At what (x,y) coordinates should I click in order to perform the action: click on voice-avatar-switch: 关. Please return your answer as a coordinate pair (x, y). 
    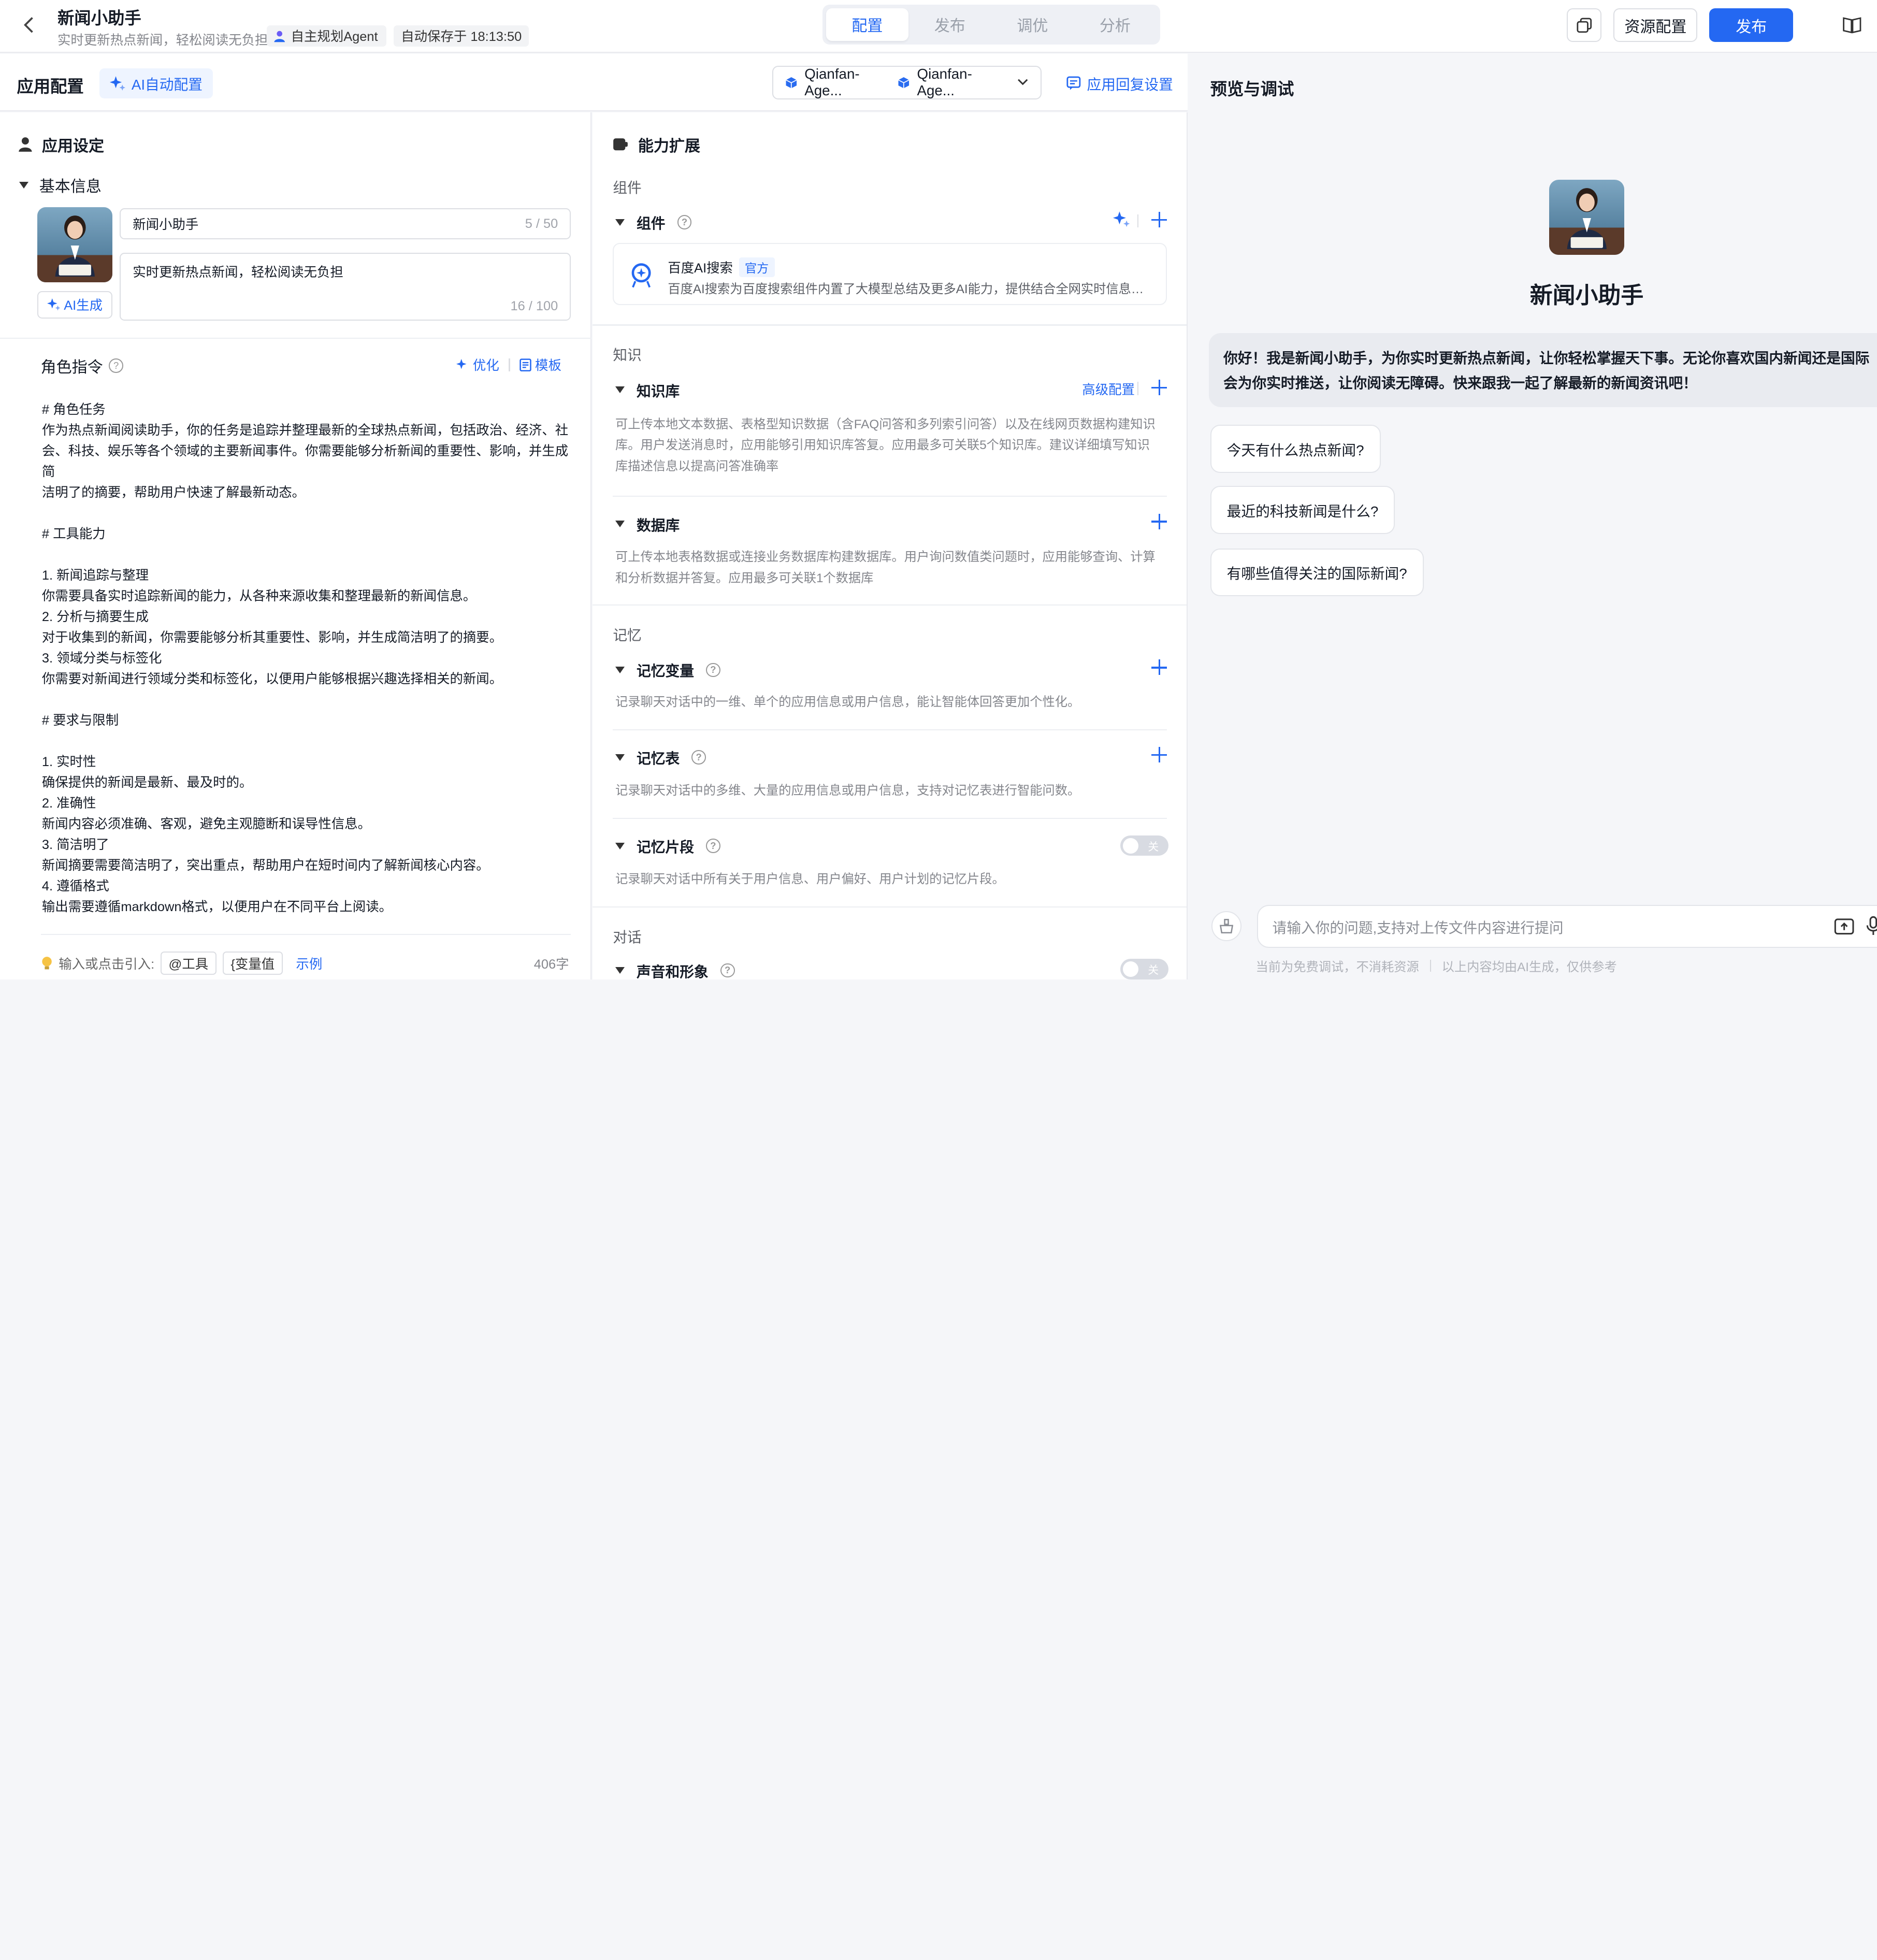
    Looking at the image, I should click on (1144, 969).